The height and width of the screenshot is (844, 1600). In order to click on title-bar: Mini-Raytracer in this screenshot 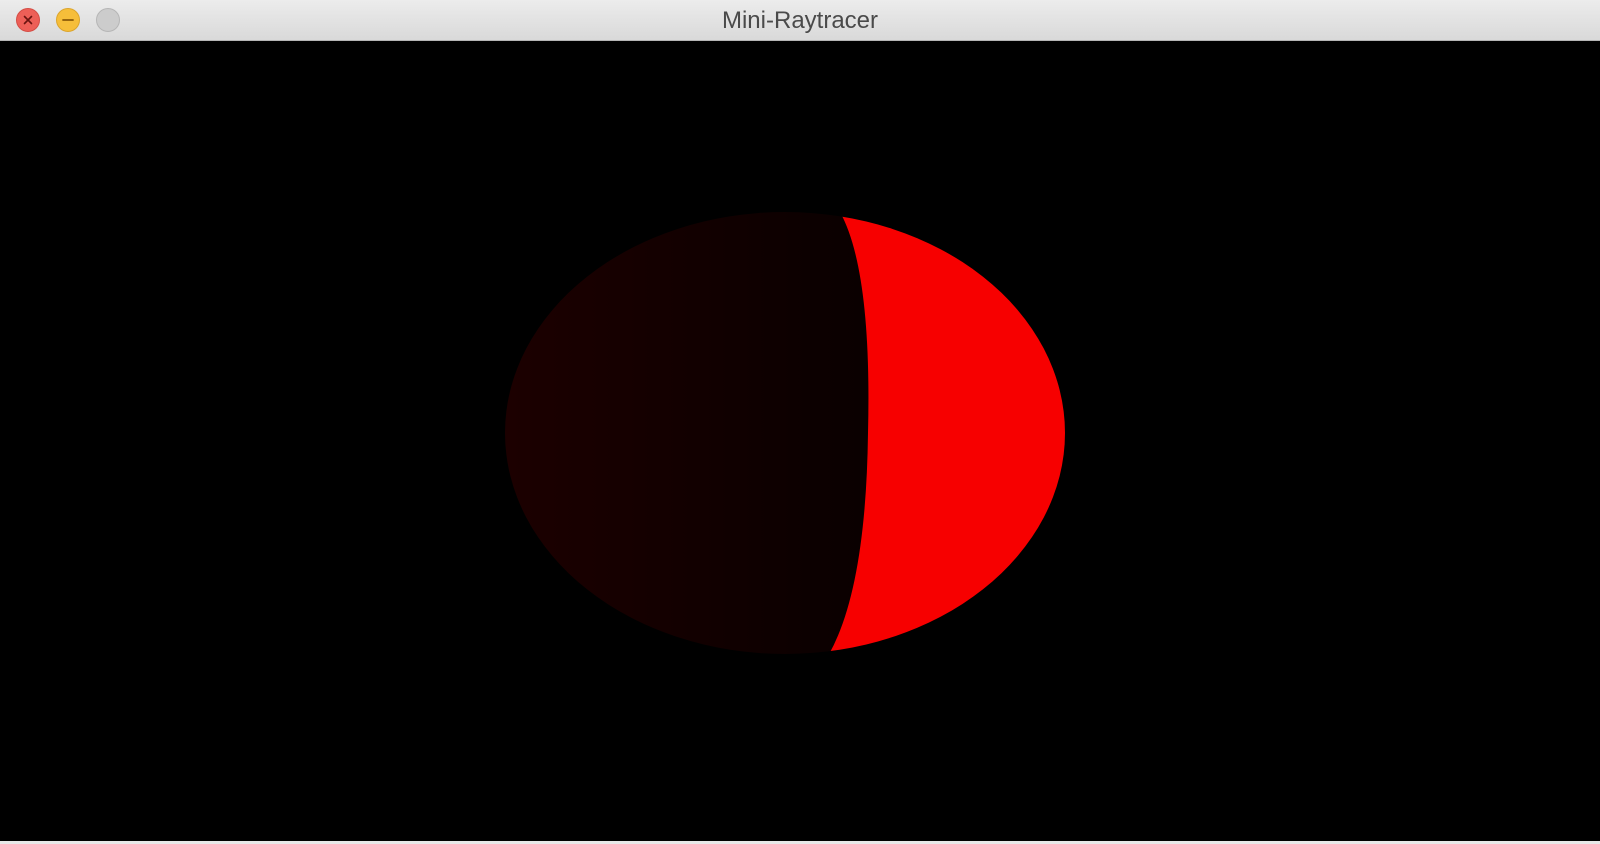, I will do `click(800, 20)`.